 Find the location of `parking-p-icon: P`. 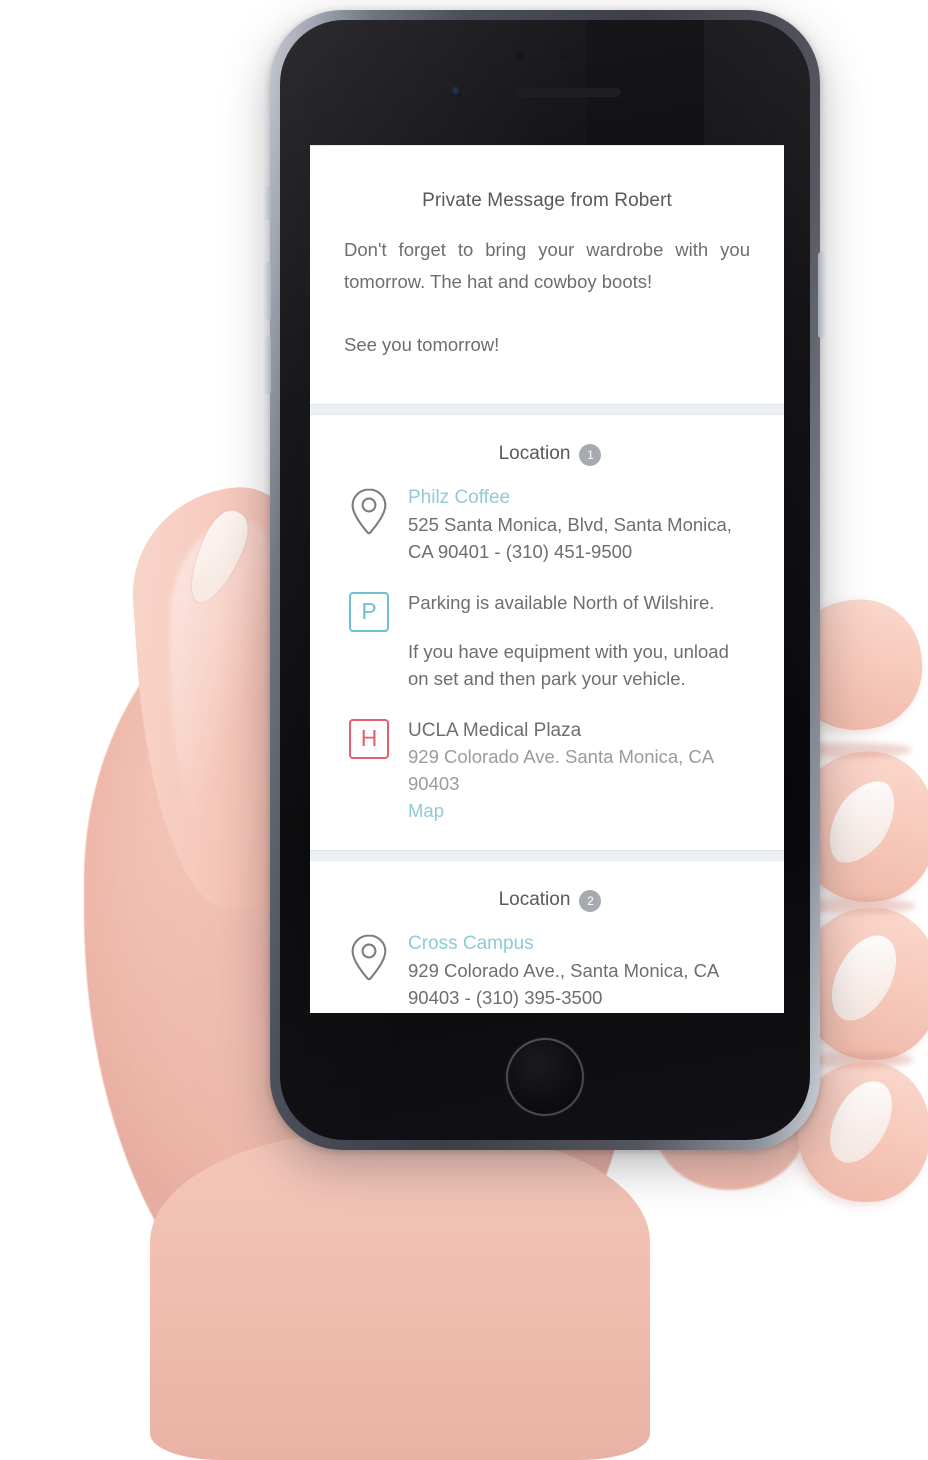

parking-p-icon: P is located at coordinates (369, 611).